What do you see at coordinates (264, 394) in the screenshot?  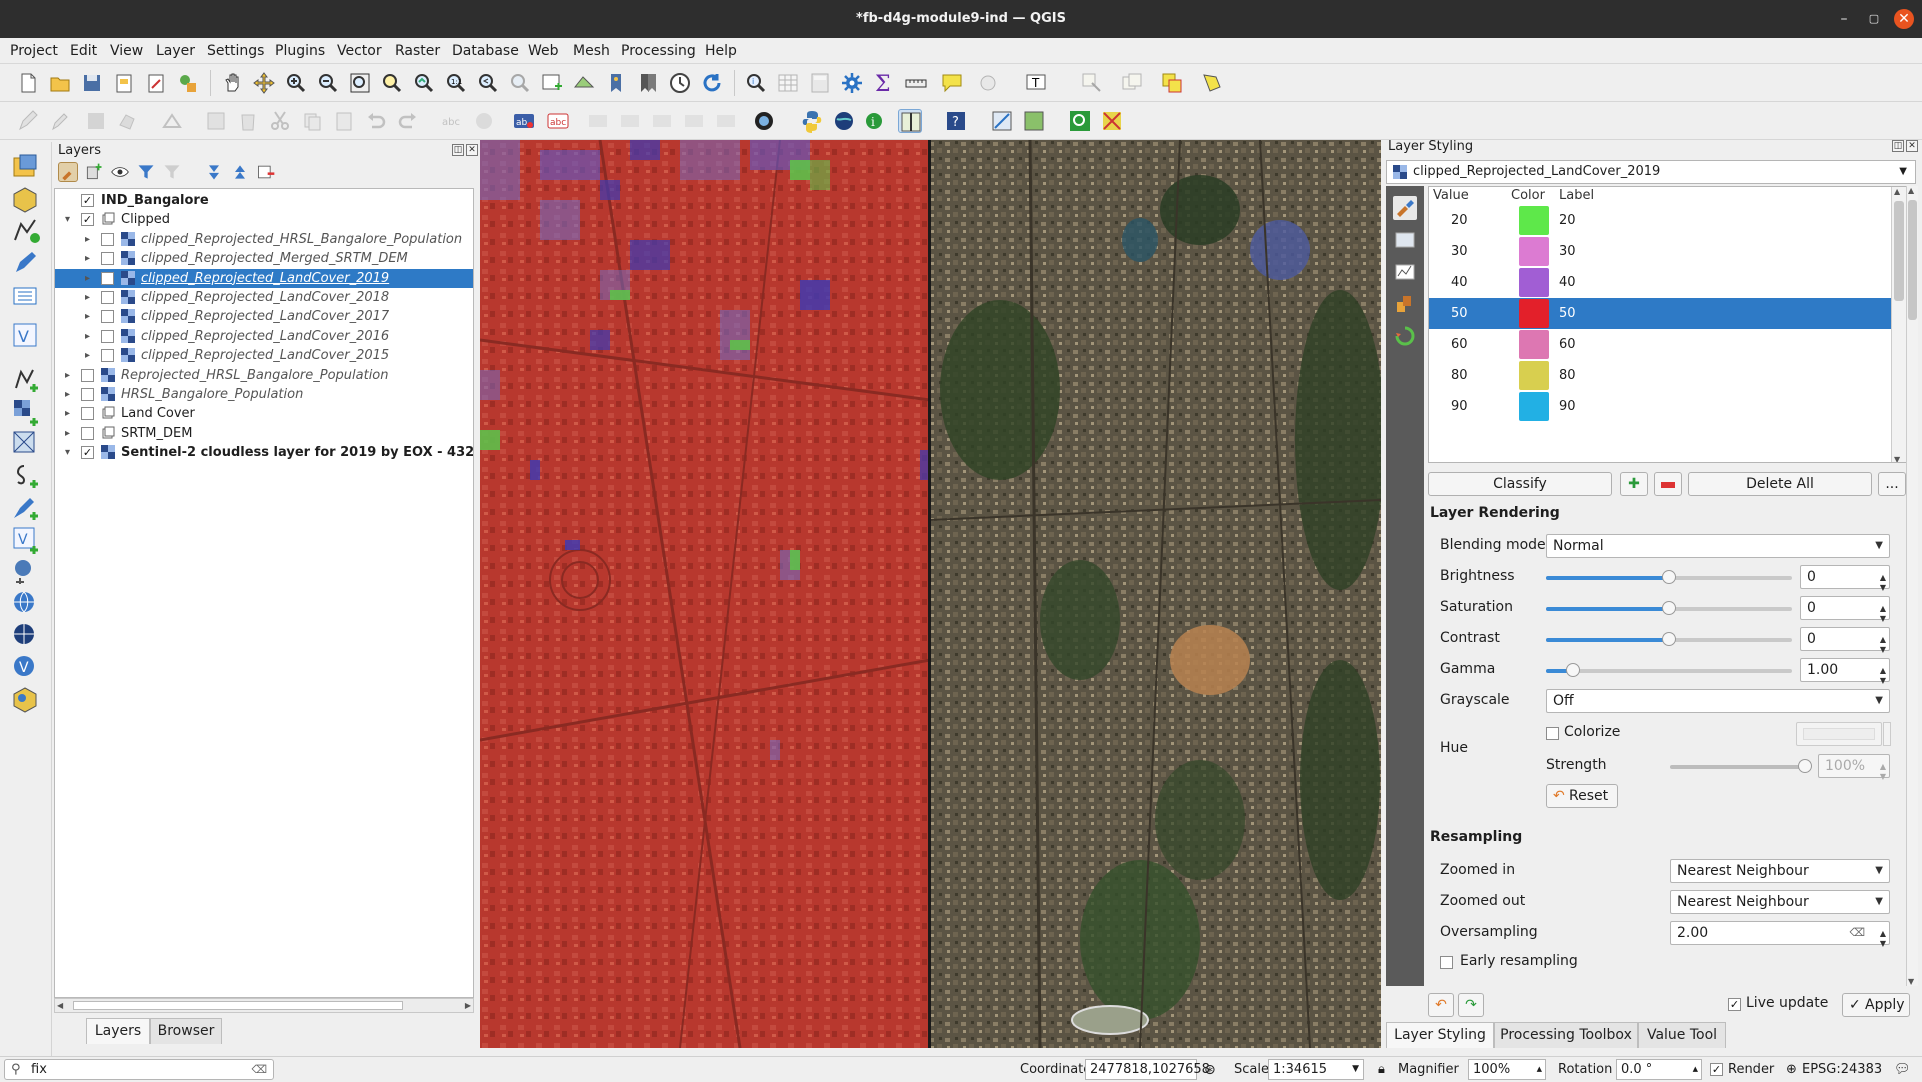 I see `layer-item: ▸ HRSL_Bangalore_Population` at bounding box center [264, 394].